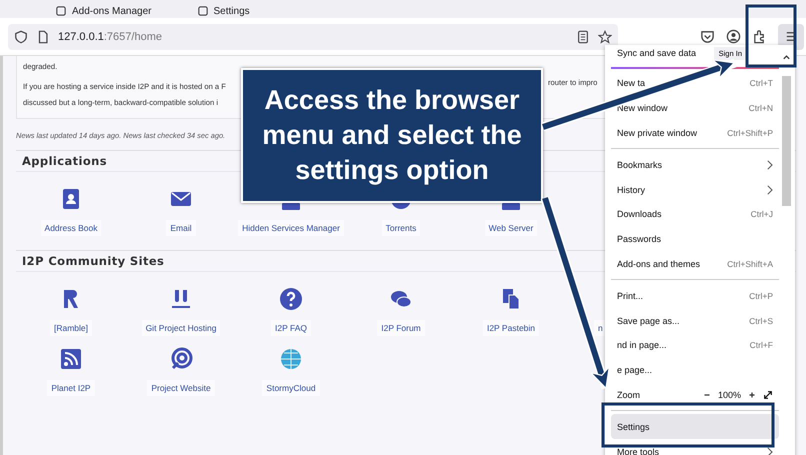  What do you see at coordinates (511, 228) in the screenshot?
I see `app-link: Web Server` at bounding box center [511, 228].